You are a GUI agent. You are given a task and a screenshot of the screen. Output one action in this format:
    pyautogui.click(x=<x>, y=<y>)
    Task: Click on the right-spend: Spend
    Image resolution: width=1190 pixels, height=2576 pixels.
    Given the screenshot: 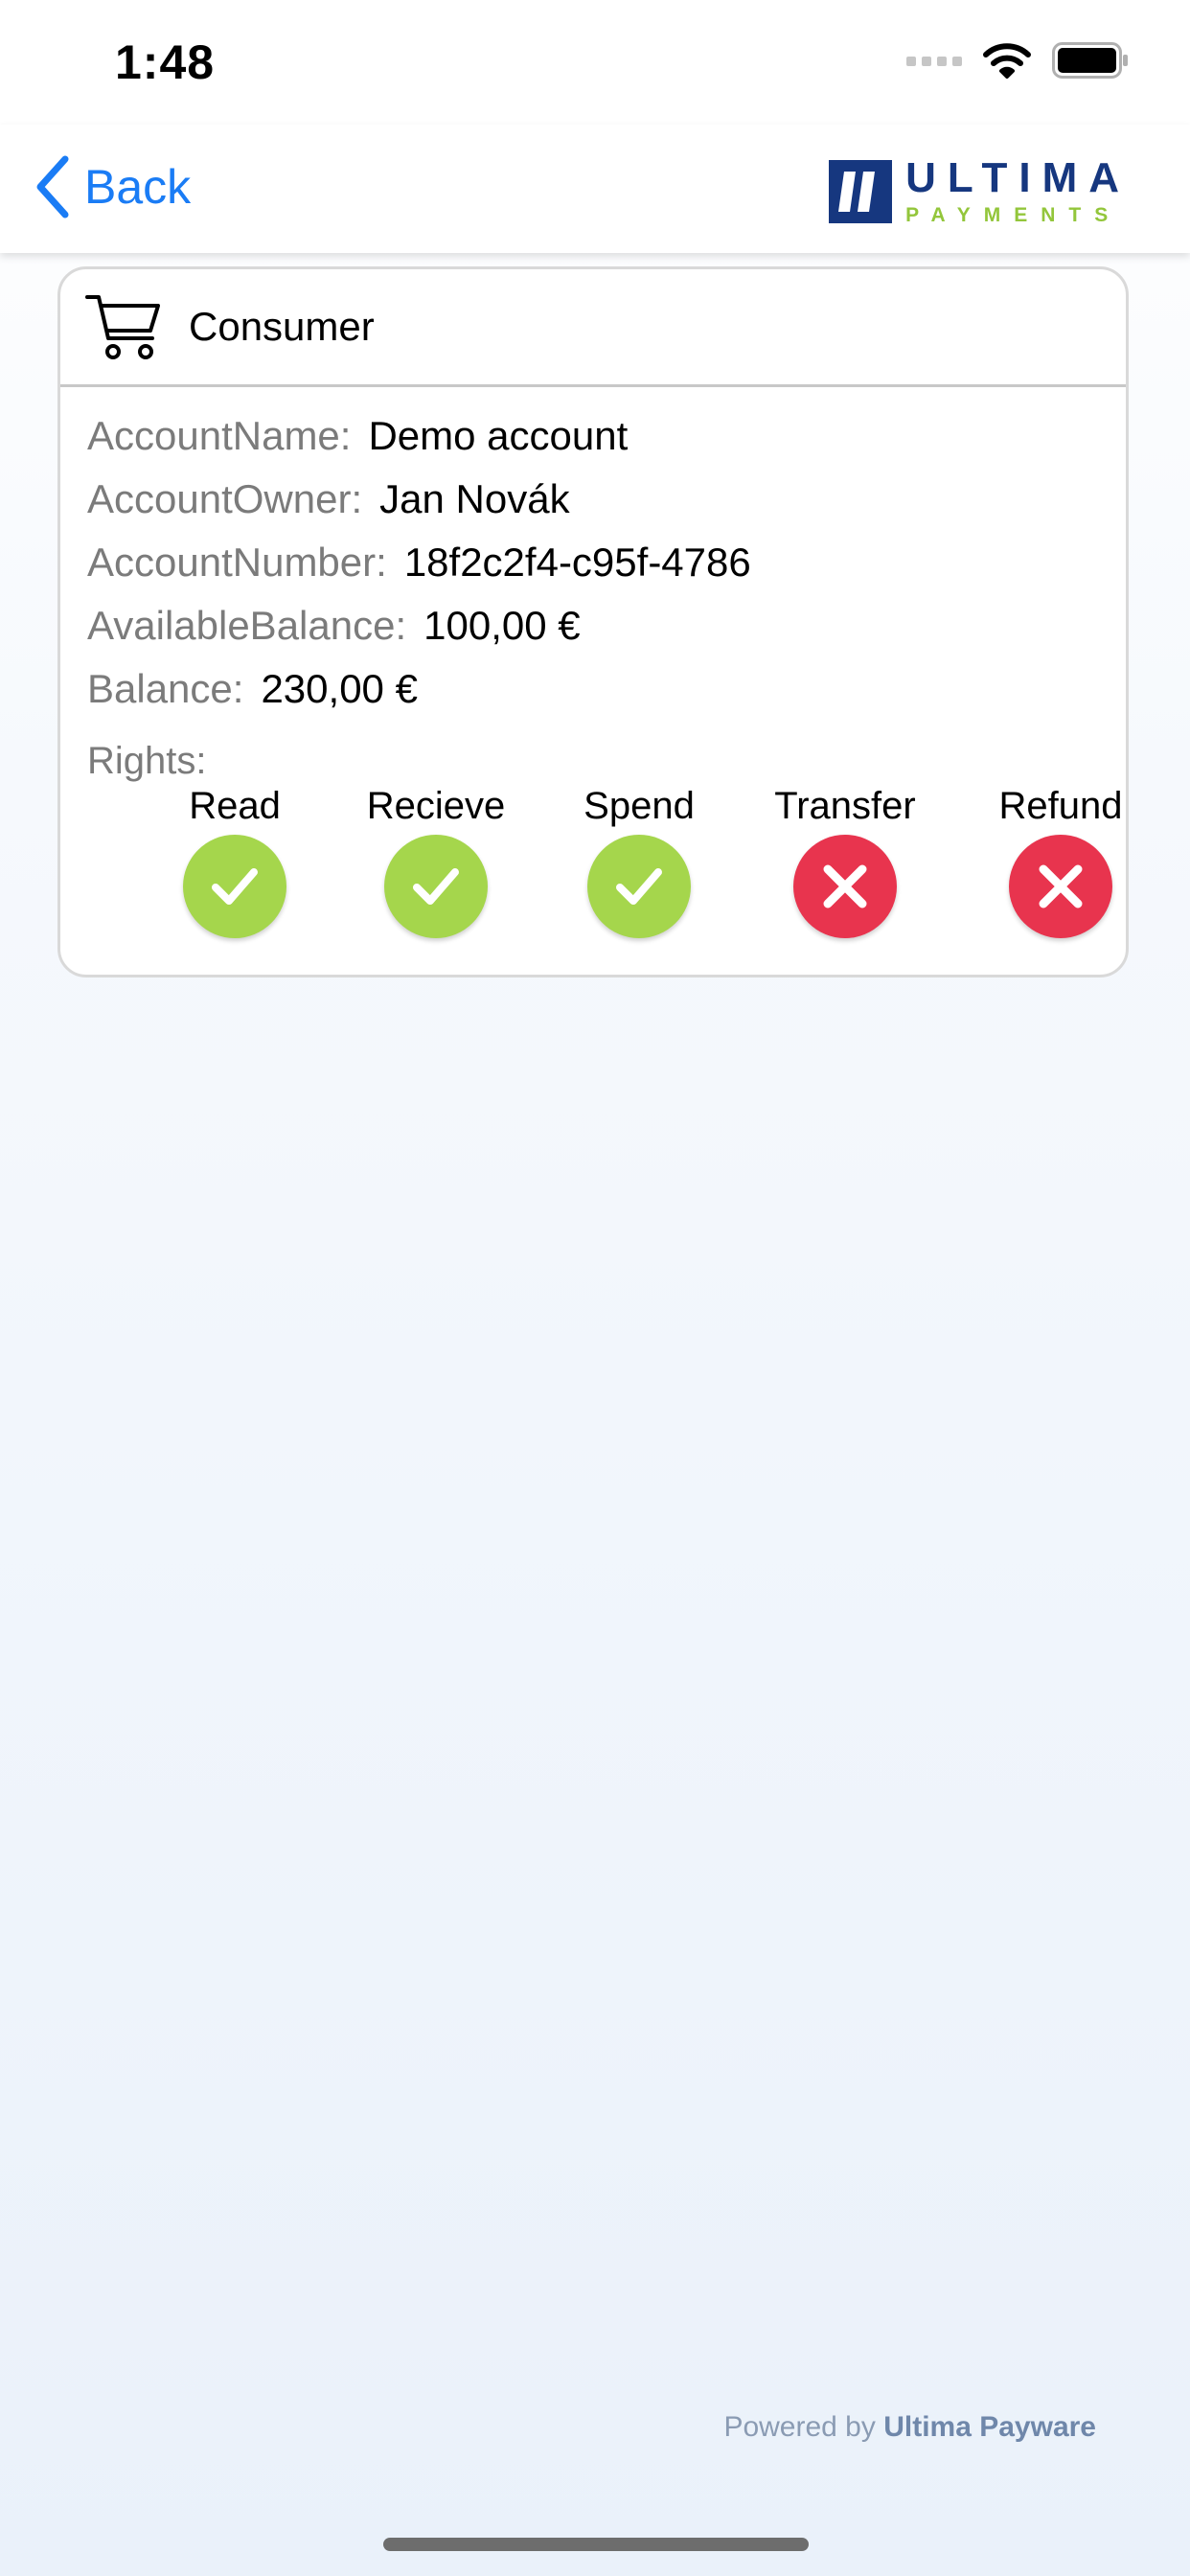 What is the action you would take?
    pyautogui.click(x=639, y=860)
    